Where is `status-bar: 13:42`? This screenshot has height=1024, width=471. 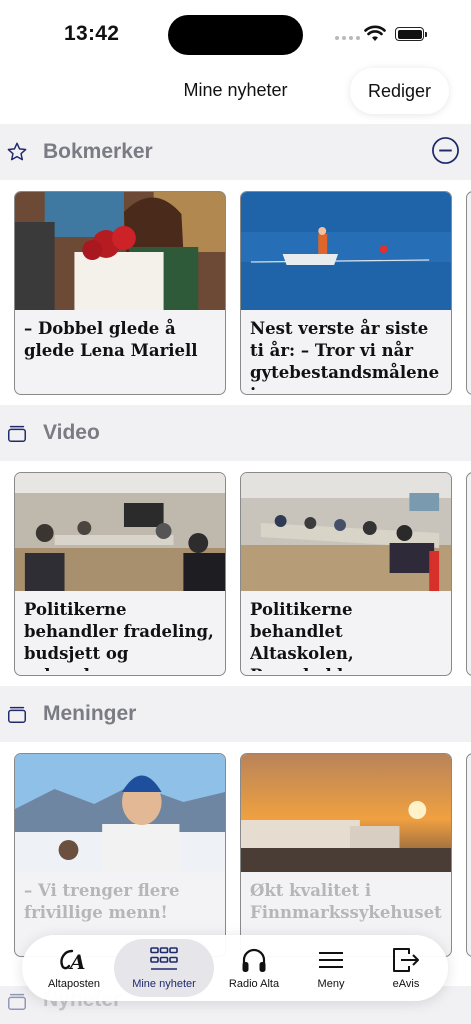 status-bar: 13:42 is located at coordinates (235, 32).